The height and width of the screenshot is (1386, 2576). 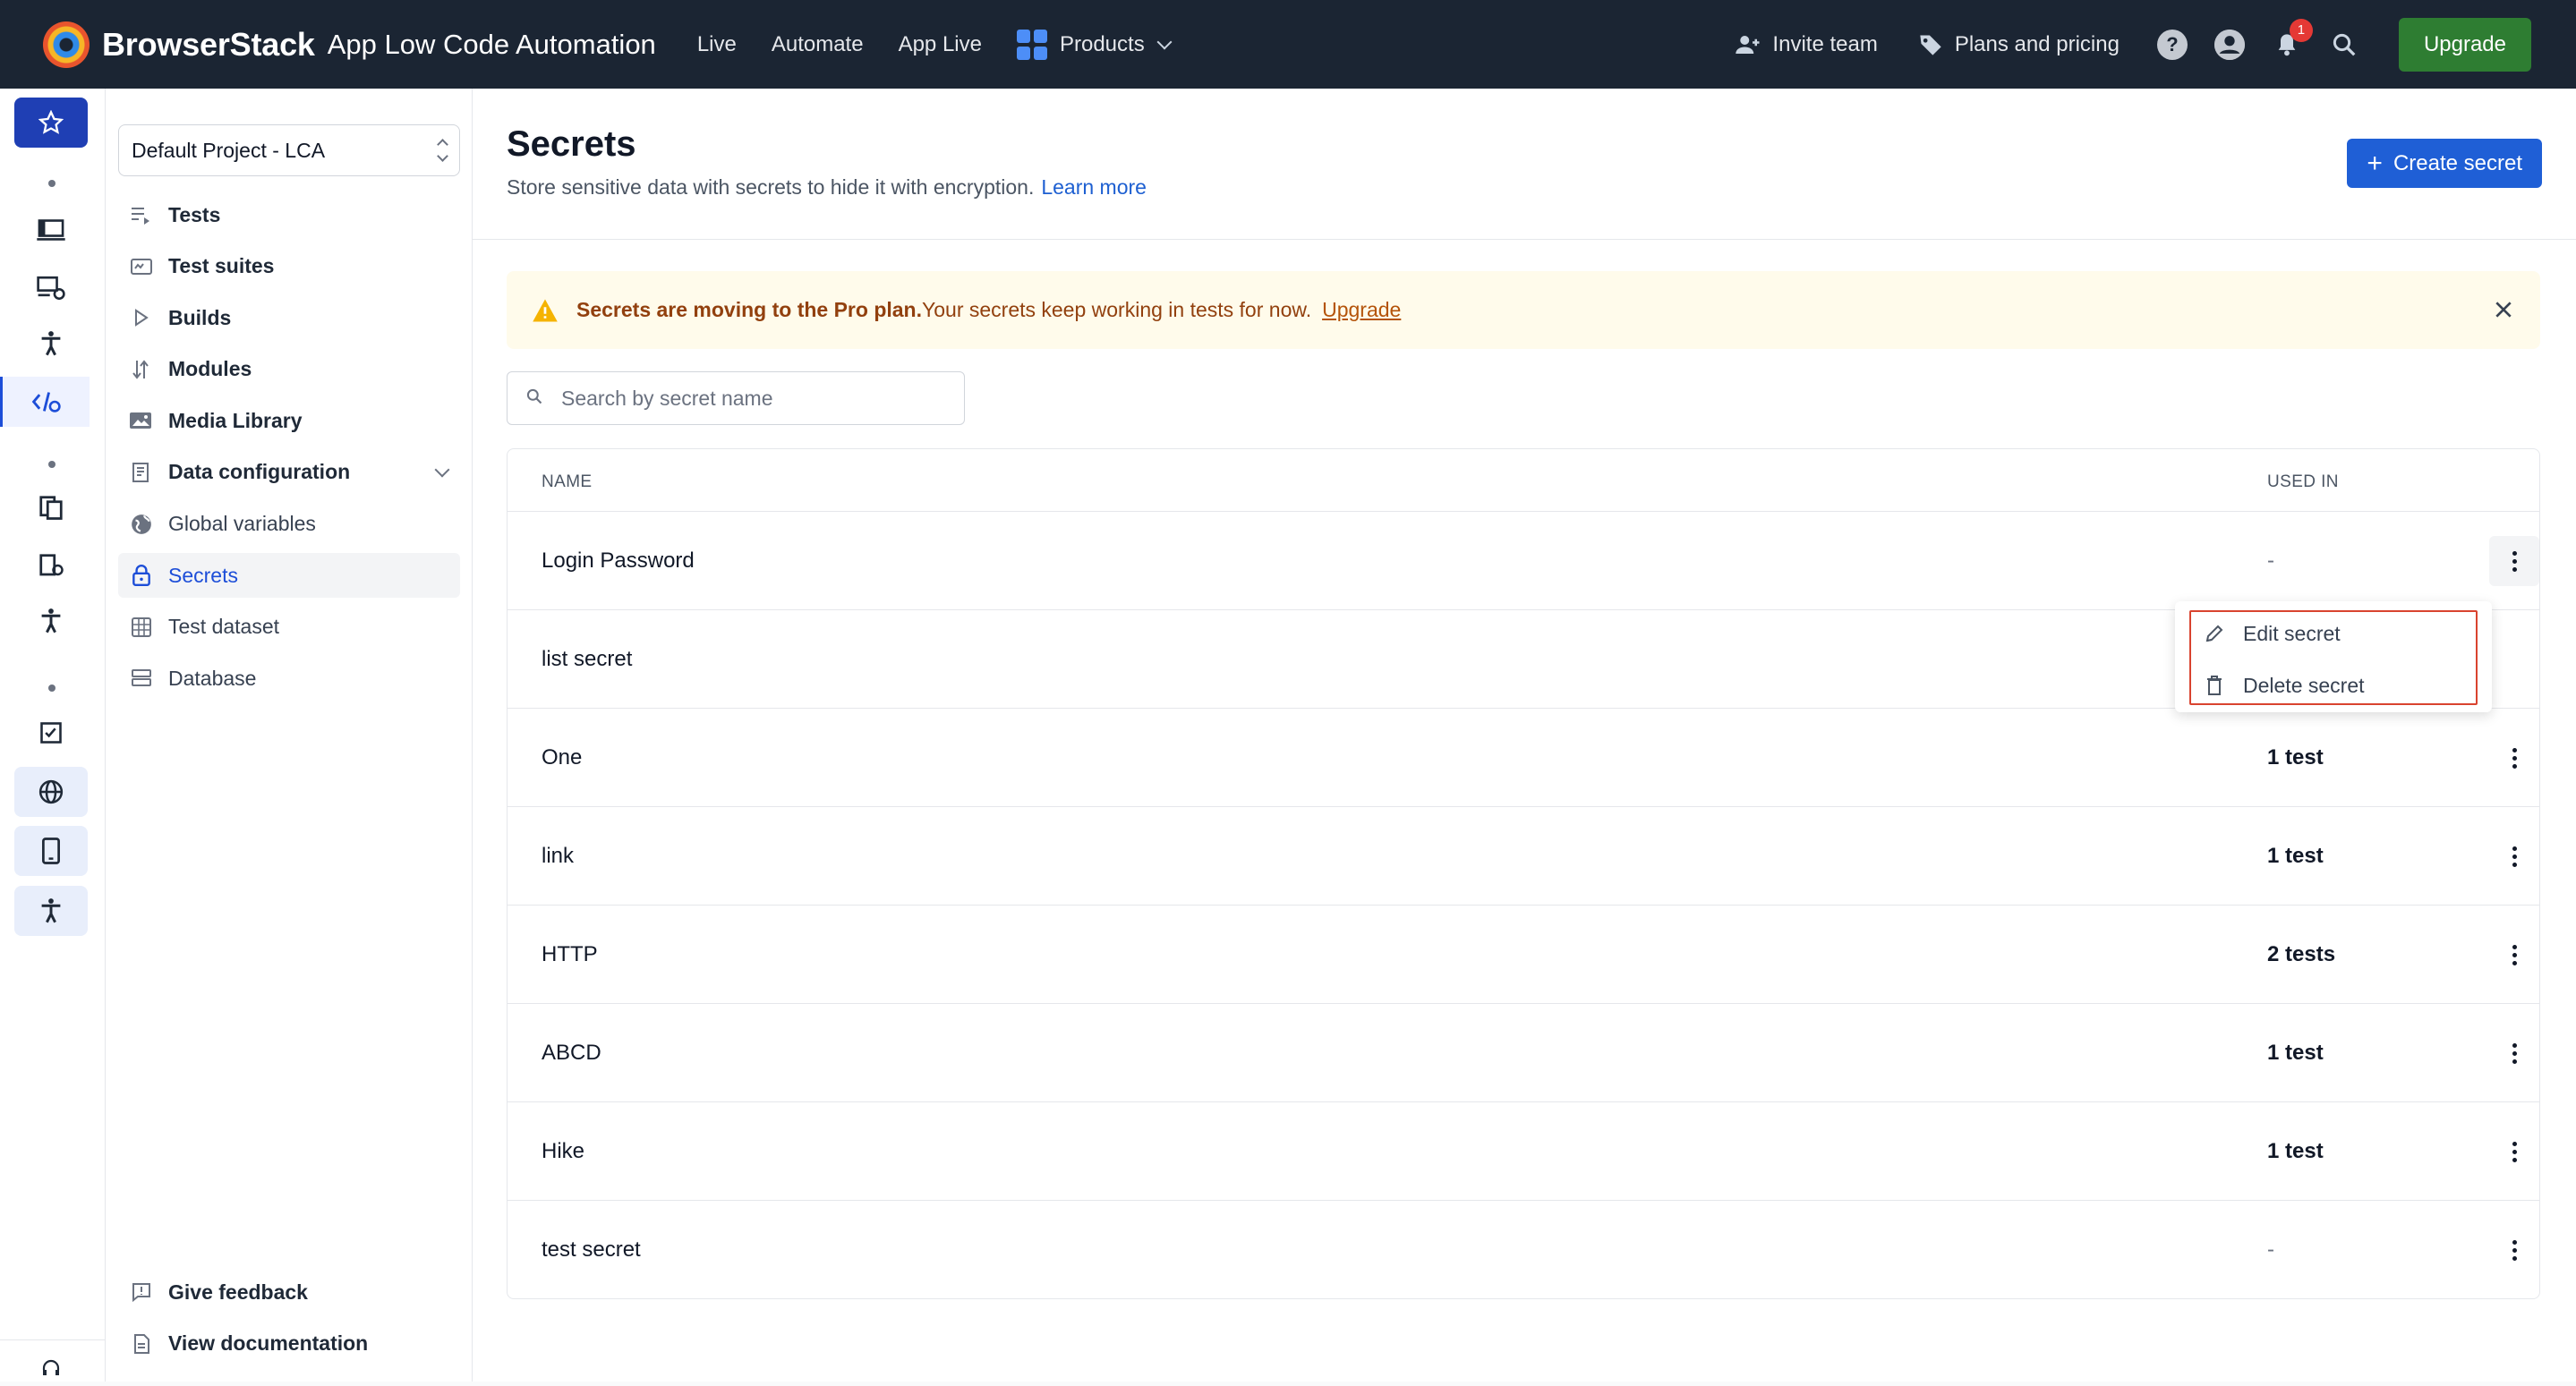 I want to click on help-icon: ?, so click(x=2172, y=45).